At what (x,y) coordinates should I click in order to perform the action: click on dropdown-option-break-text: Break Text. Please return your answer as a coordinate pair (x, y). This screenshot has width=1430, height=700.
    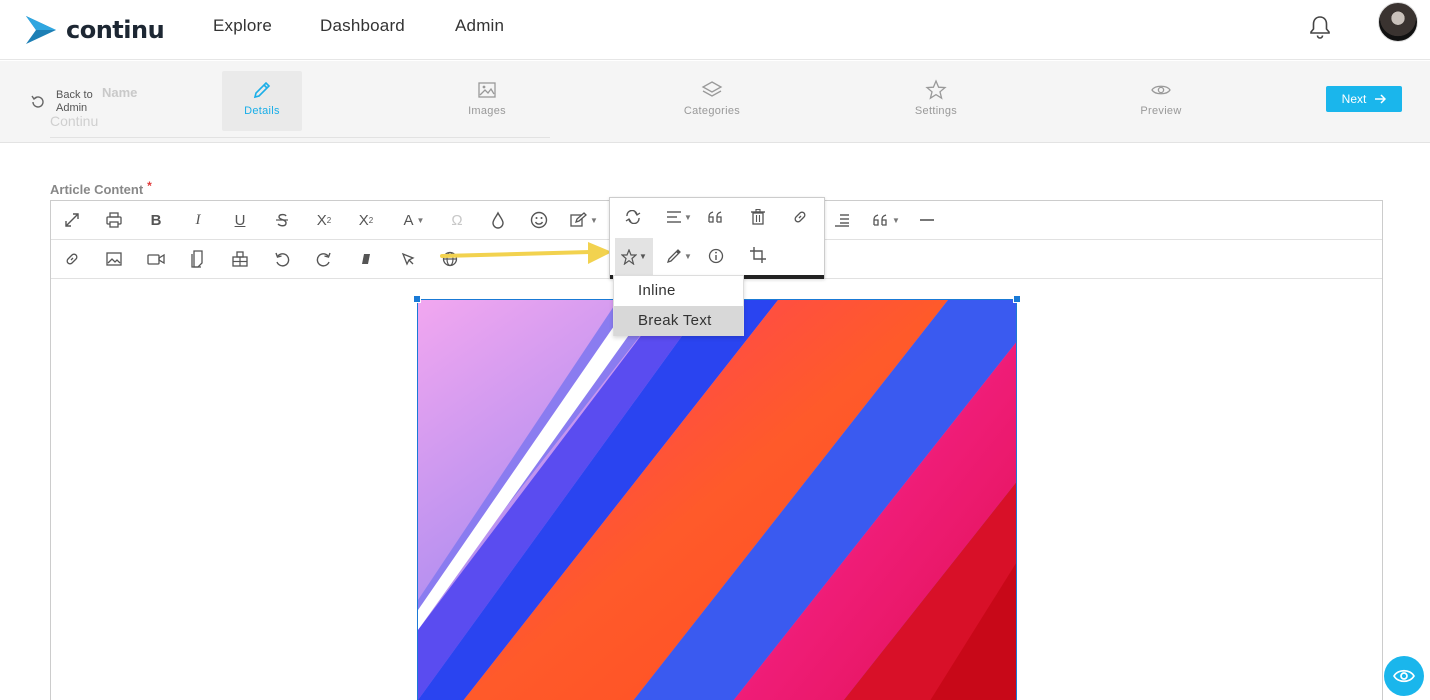
    Looking at the image, I should click on (678, 321).